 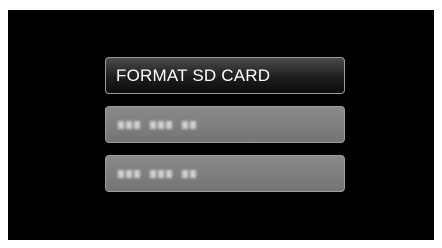 I want to click on format-sd-card-button: FORMAT SD CARD, so click(x=225, y=75).